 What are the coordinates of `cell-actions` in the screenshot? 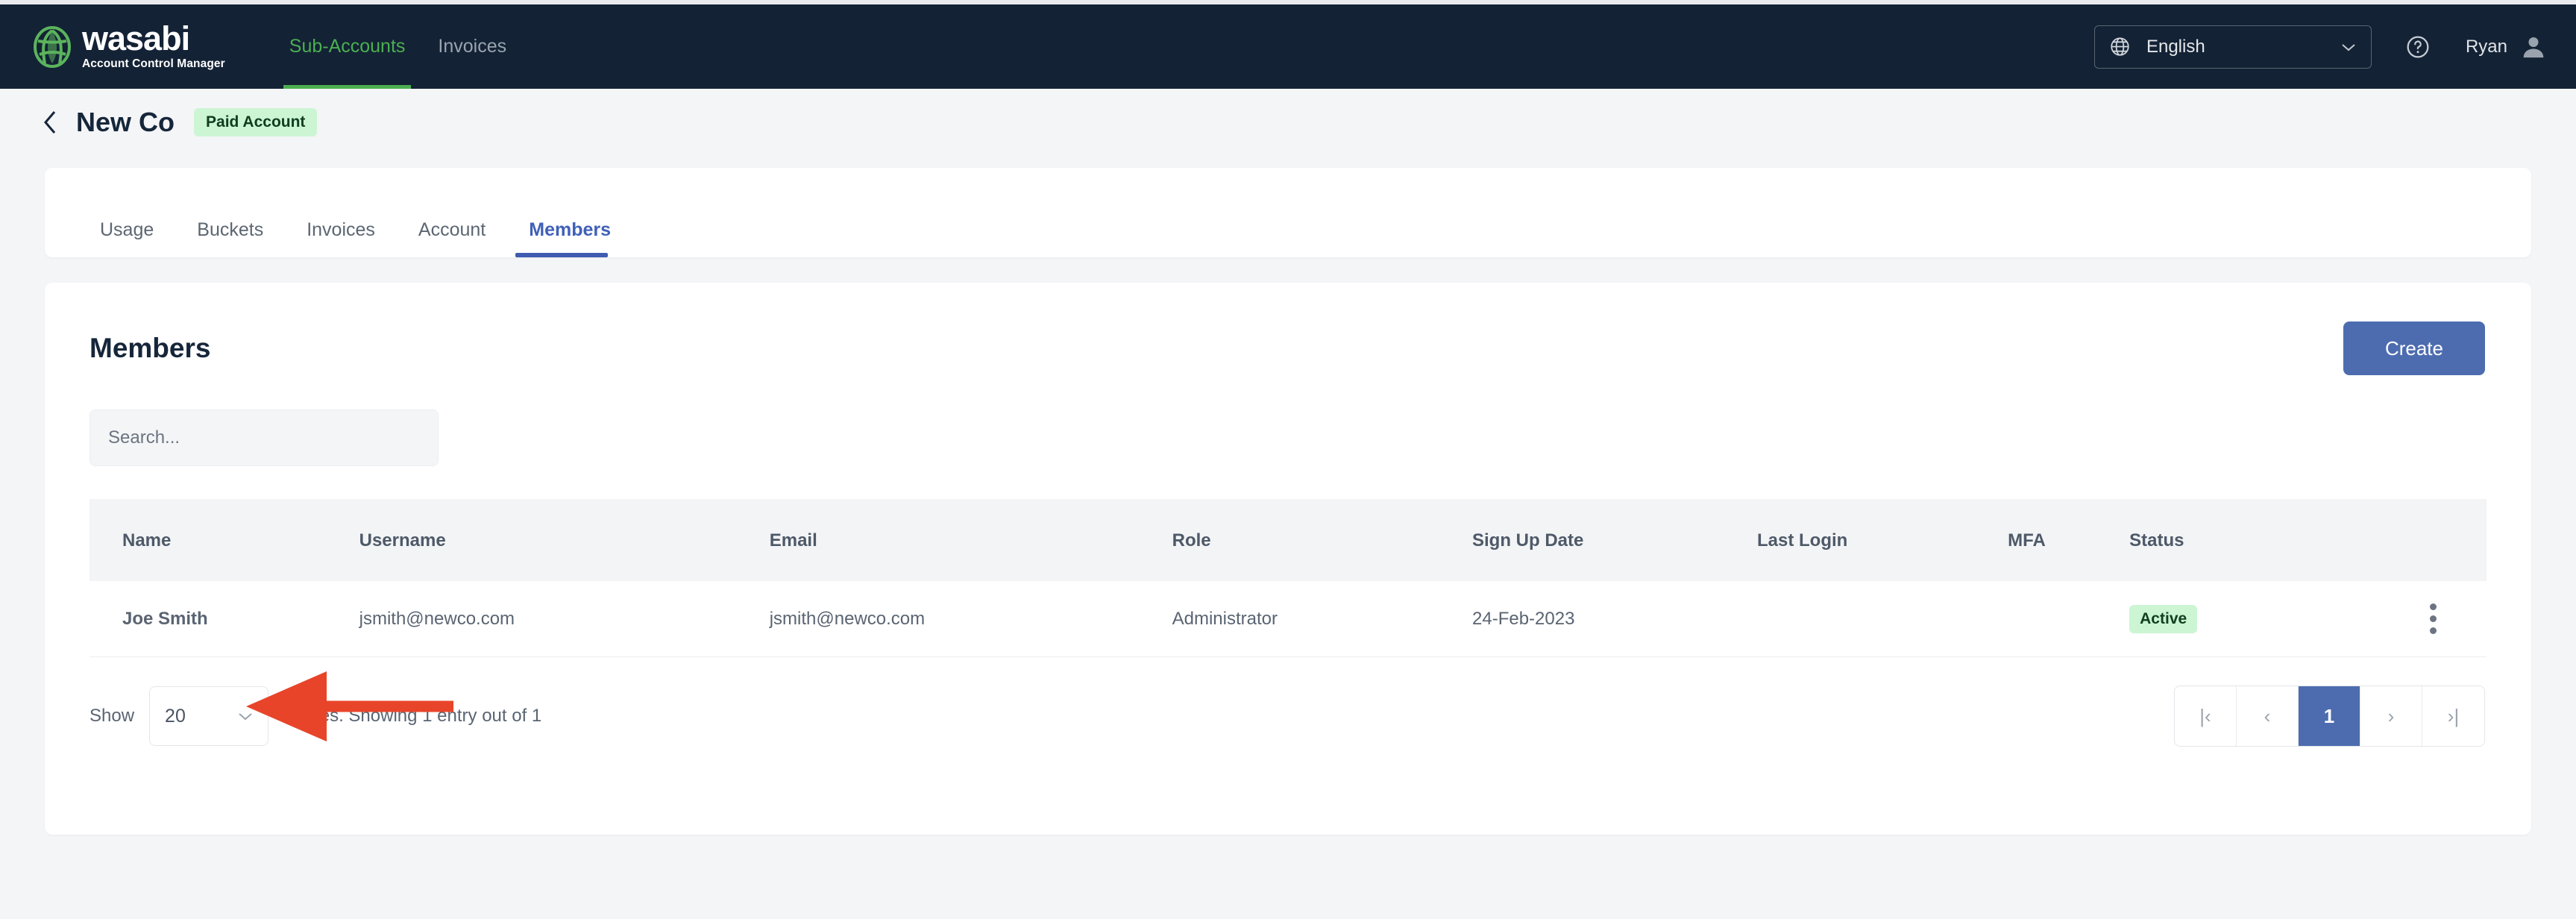 It's located at (2434, 619).